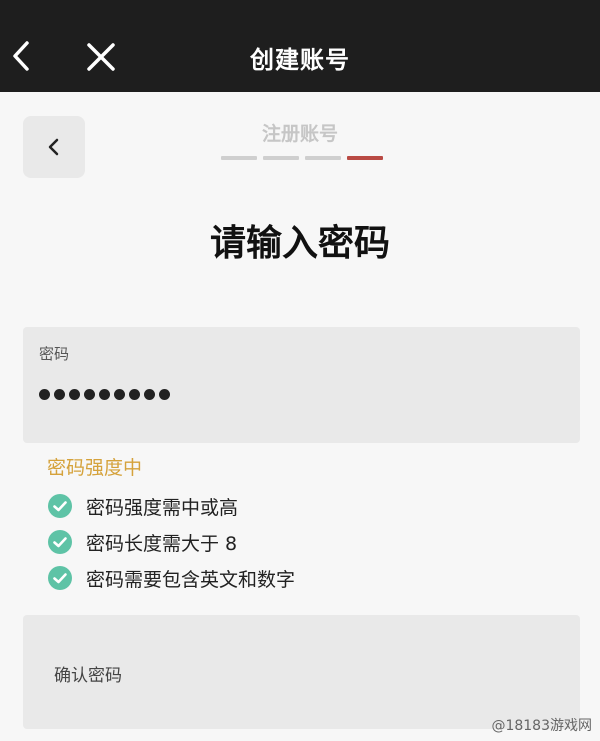 This screenshot has width=600, height=741. What do you see at coordinates (88, 676) in the screenshot?
I see `confirm-password-label: 确认密码` at bounding box center [88, 676].